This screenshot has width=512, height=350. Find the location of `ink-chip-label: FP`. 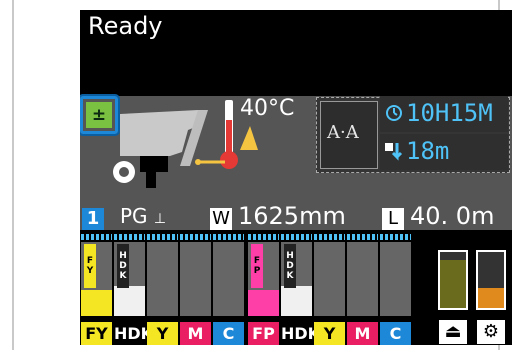

ink-chip-label: FP is located at coordinates (257, 266).